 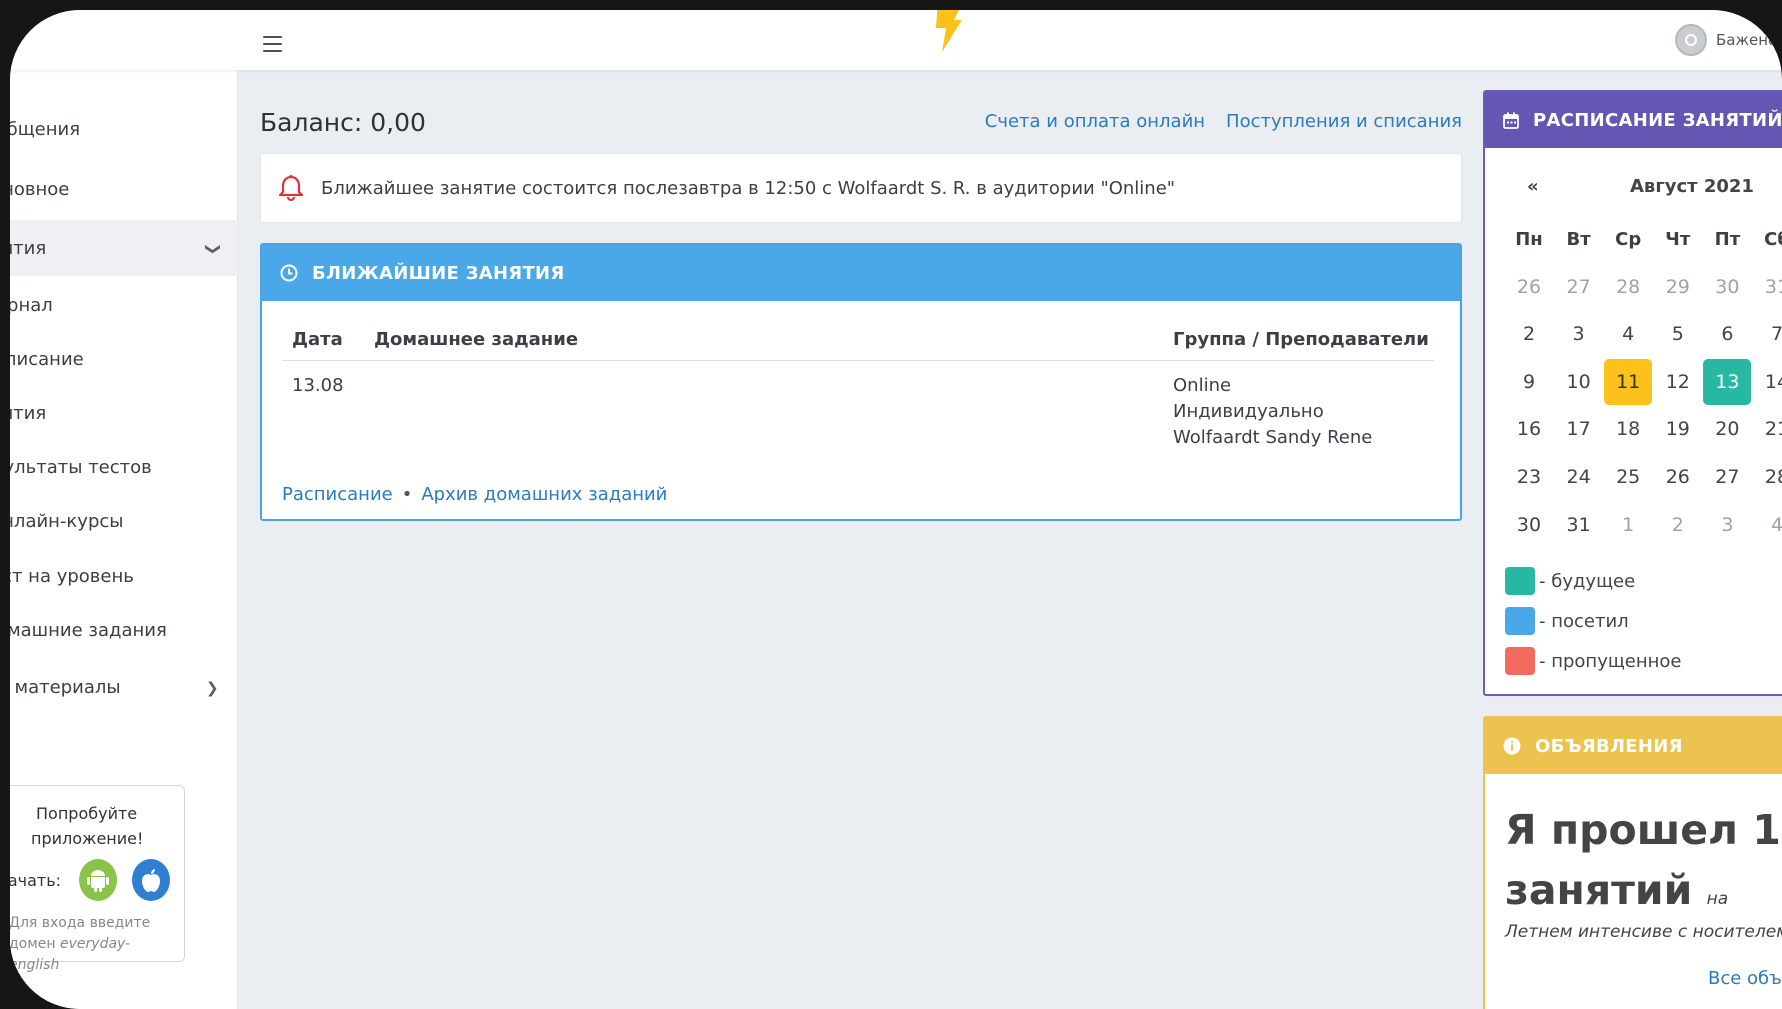 I want to click on sidebar-item-schedule: Расписание, so click(x=105, y=359).